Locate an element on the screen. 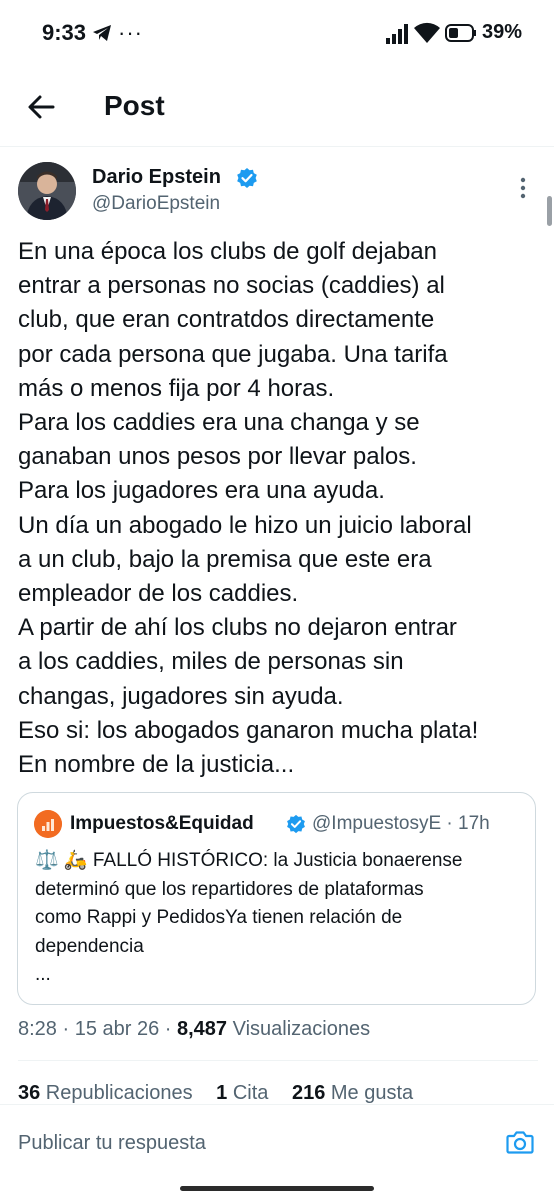 The width and height of the screenshot is (554, 1200). quotes-count: 1 is located at coordinates (222, 1093).